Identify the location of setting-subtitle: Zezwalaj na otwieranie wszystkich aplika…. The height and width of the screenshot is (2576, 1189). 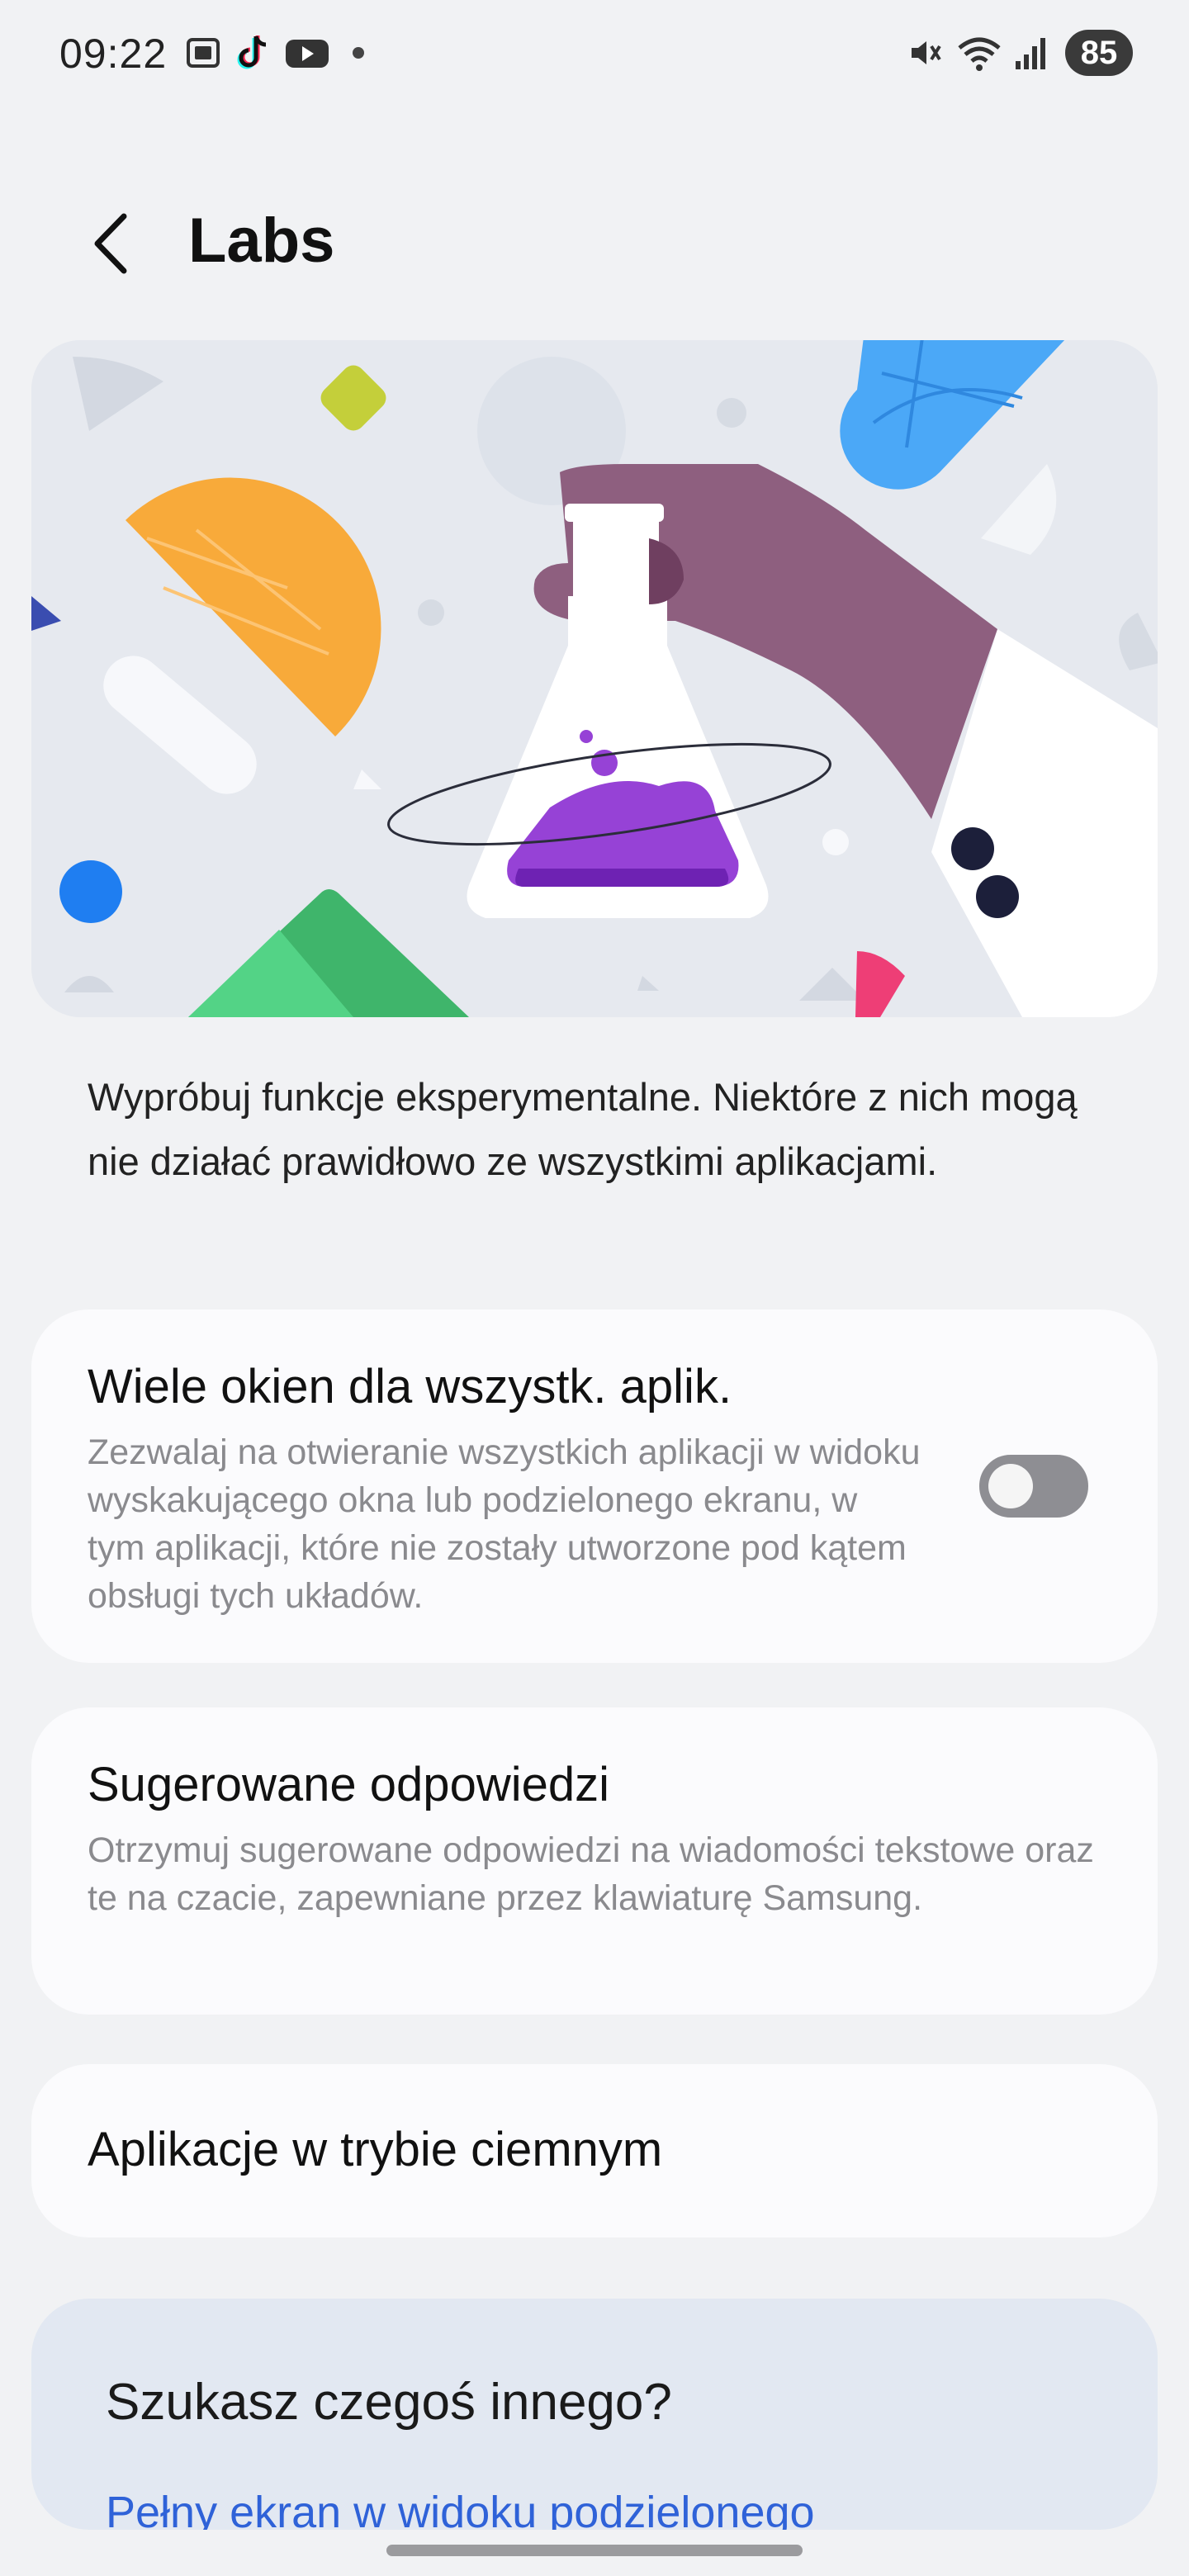
(504, 1524).